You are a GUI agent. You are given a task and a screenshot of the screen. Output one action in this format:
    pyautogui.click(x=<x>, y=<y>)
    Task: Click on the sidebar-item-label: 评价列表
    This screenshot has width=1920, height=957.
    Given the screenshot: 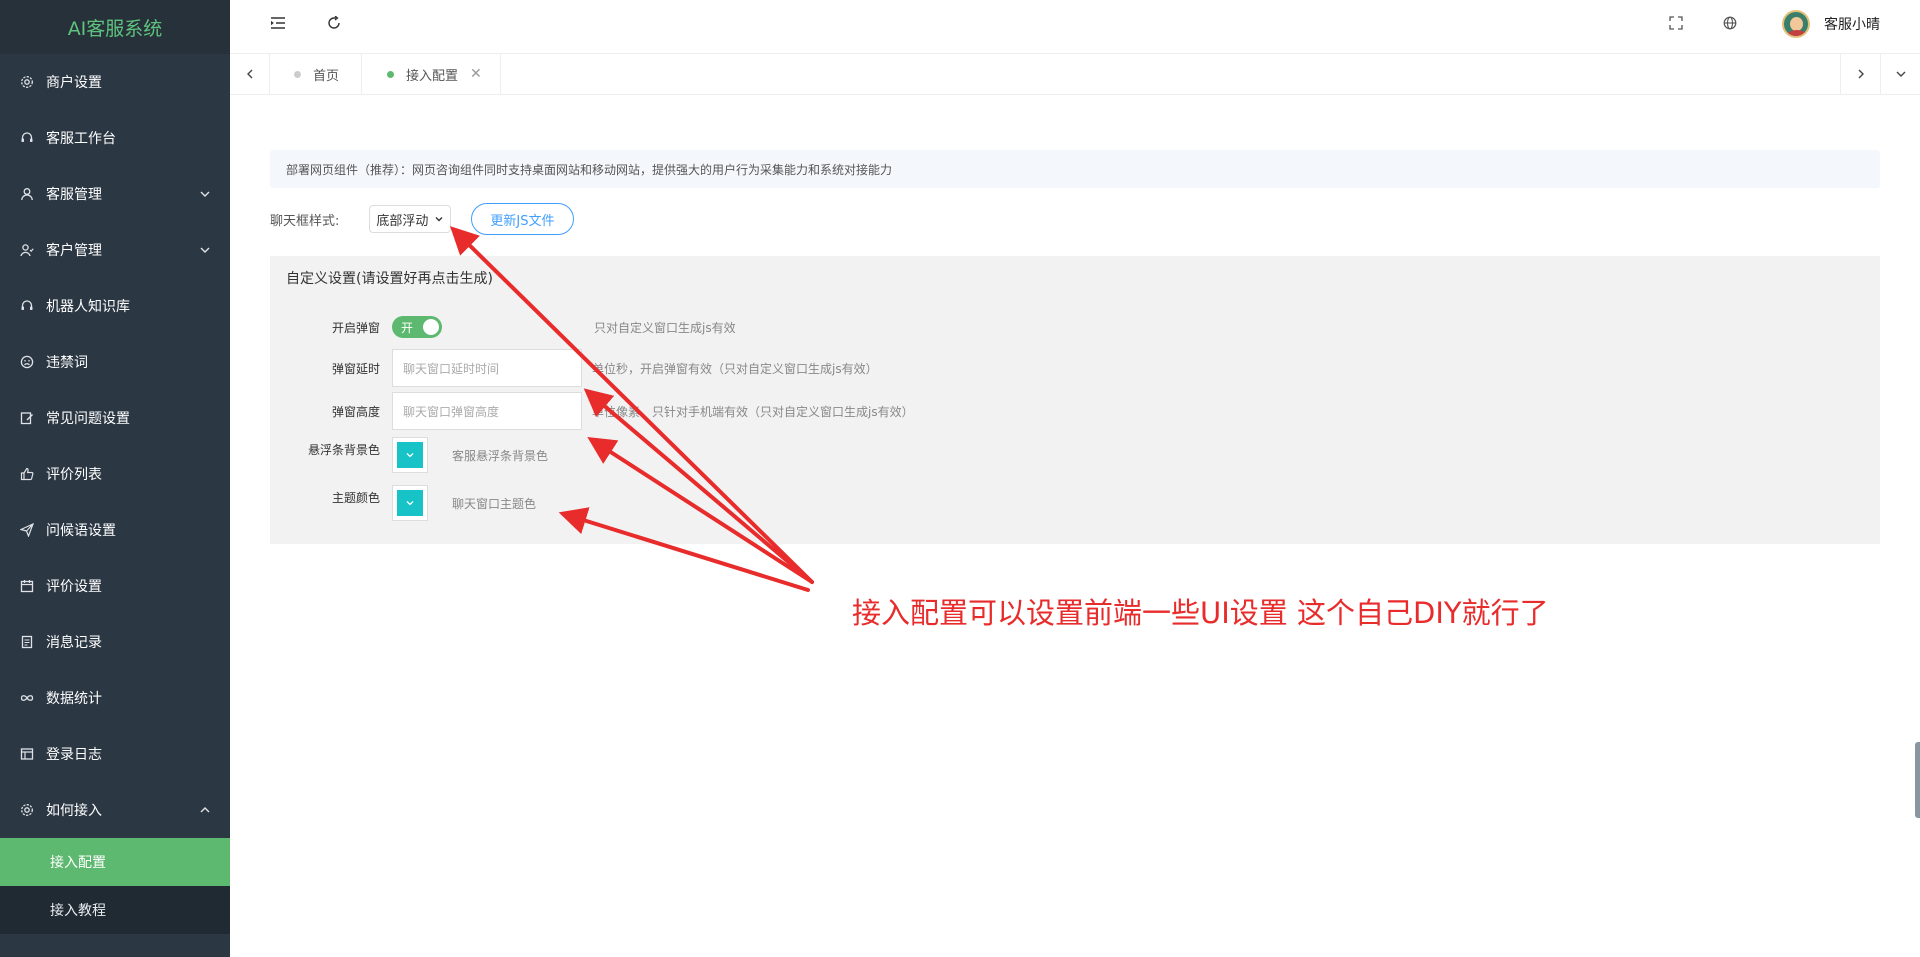 What is the action you would take?
    pyautogui.click(x=74, y=475)
    